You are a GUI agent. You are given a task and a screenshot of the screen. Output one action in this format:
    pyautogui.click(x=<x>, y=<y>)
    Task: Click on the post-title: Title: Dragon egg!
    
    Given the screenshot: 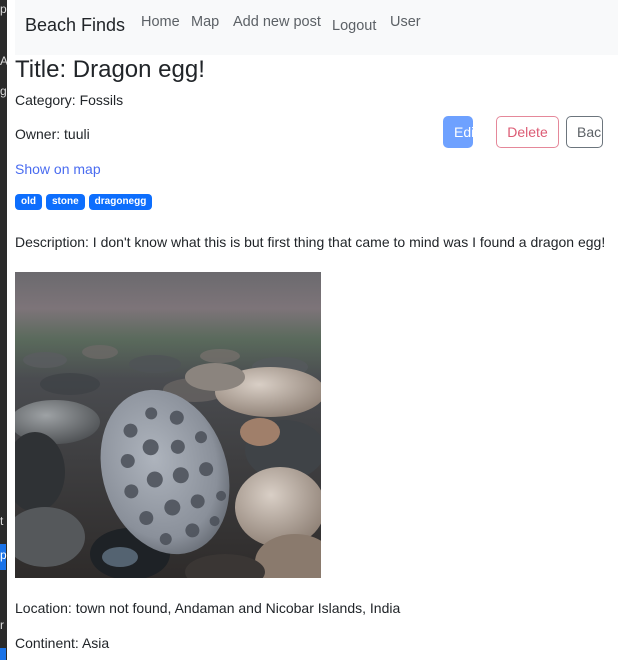 What is the action you would take?
    pyautogui.click(x=110, y=69)
    